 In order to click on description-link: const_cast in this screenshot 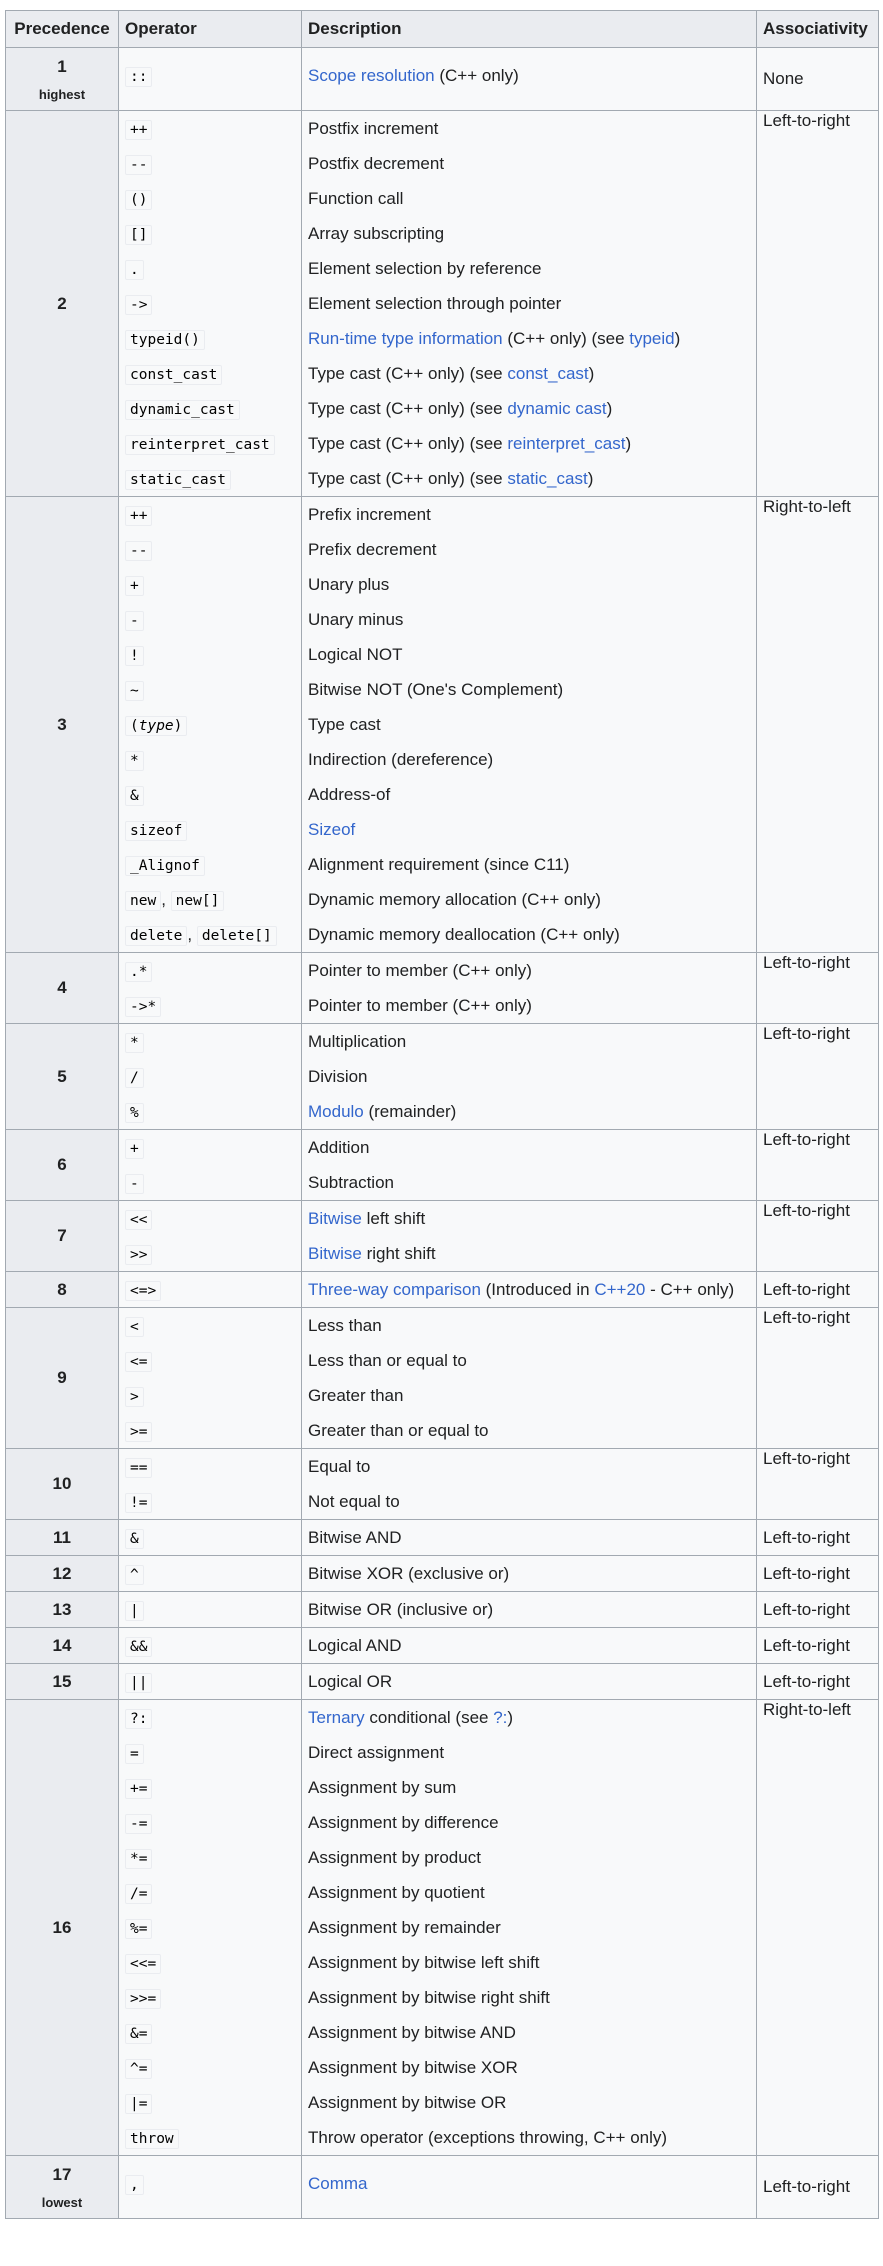, I will do `click(547, 373)`.